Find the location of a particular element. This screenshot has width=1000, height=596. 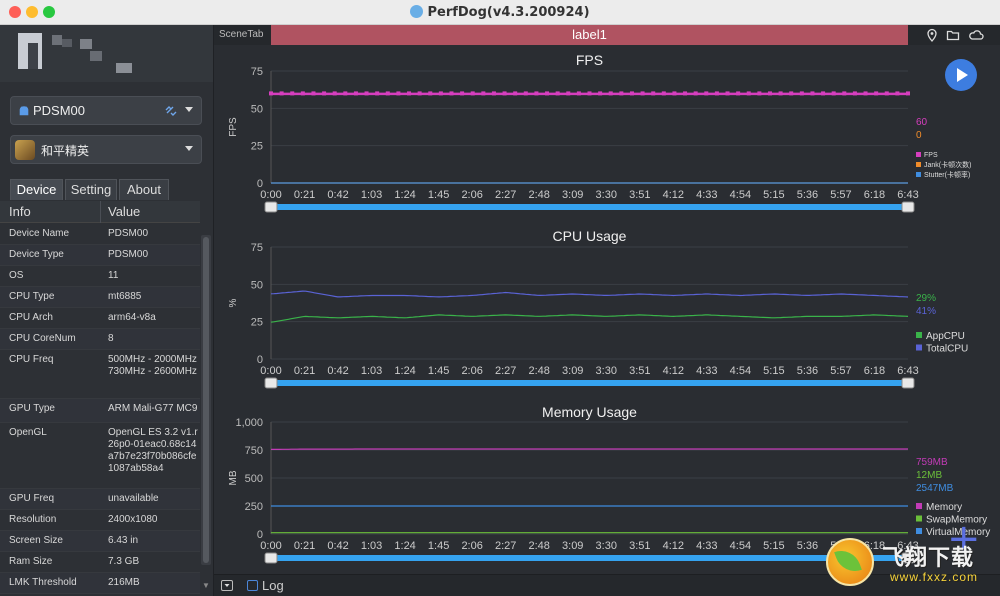

current-value: 759MB is located at coordinates (932, 462).